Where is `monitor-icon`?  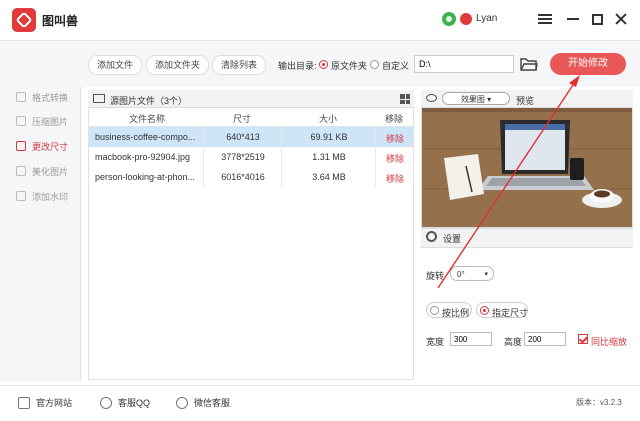 monitor-icon is located at coordinates (24, 402).